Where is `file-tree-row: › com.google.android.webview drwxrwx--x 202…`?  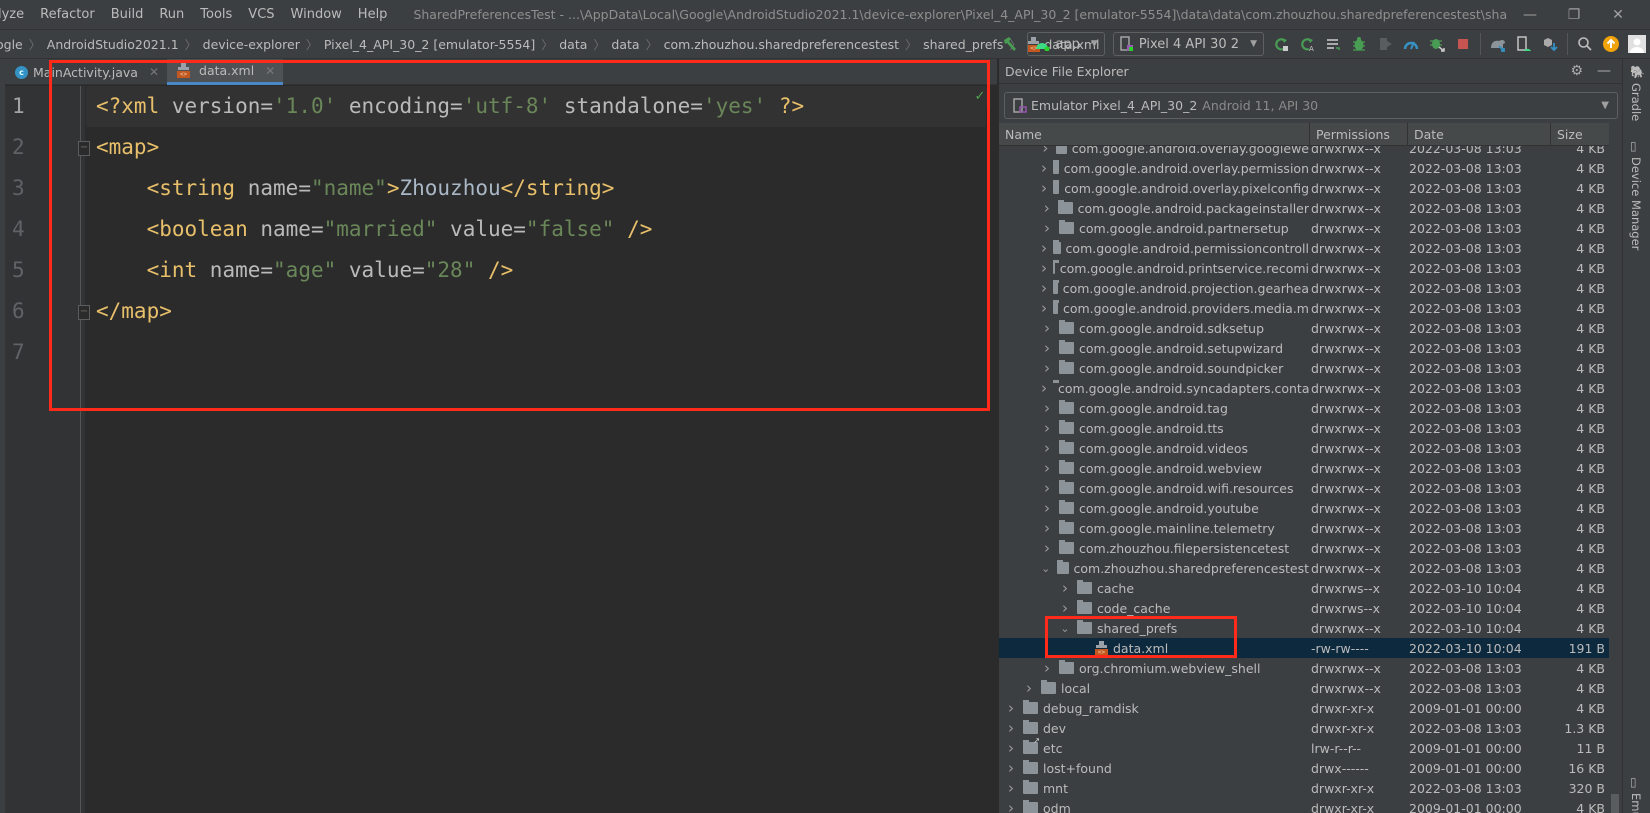 file-tree-row: › com.google.android.webview drwxrwx--x 202… is located at coordinates (1304, 468).